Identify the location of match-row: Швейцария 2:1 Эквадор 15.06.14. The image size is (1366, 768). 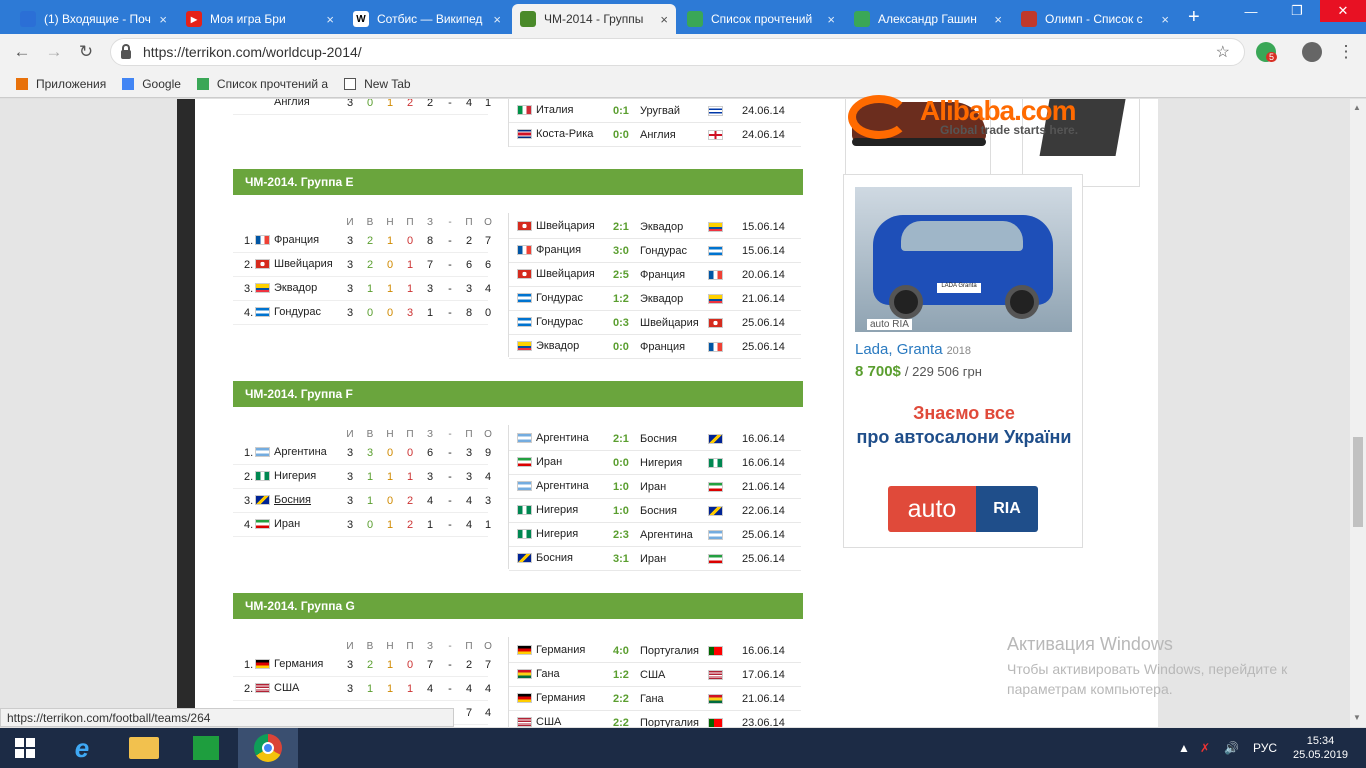
(655, 227).